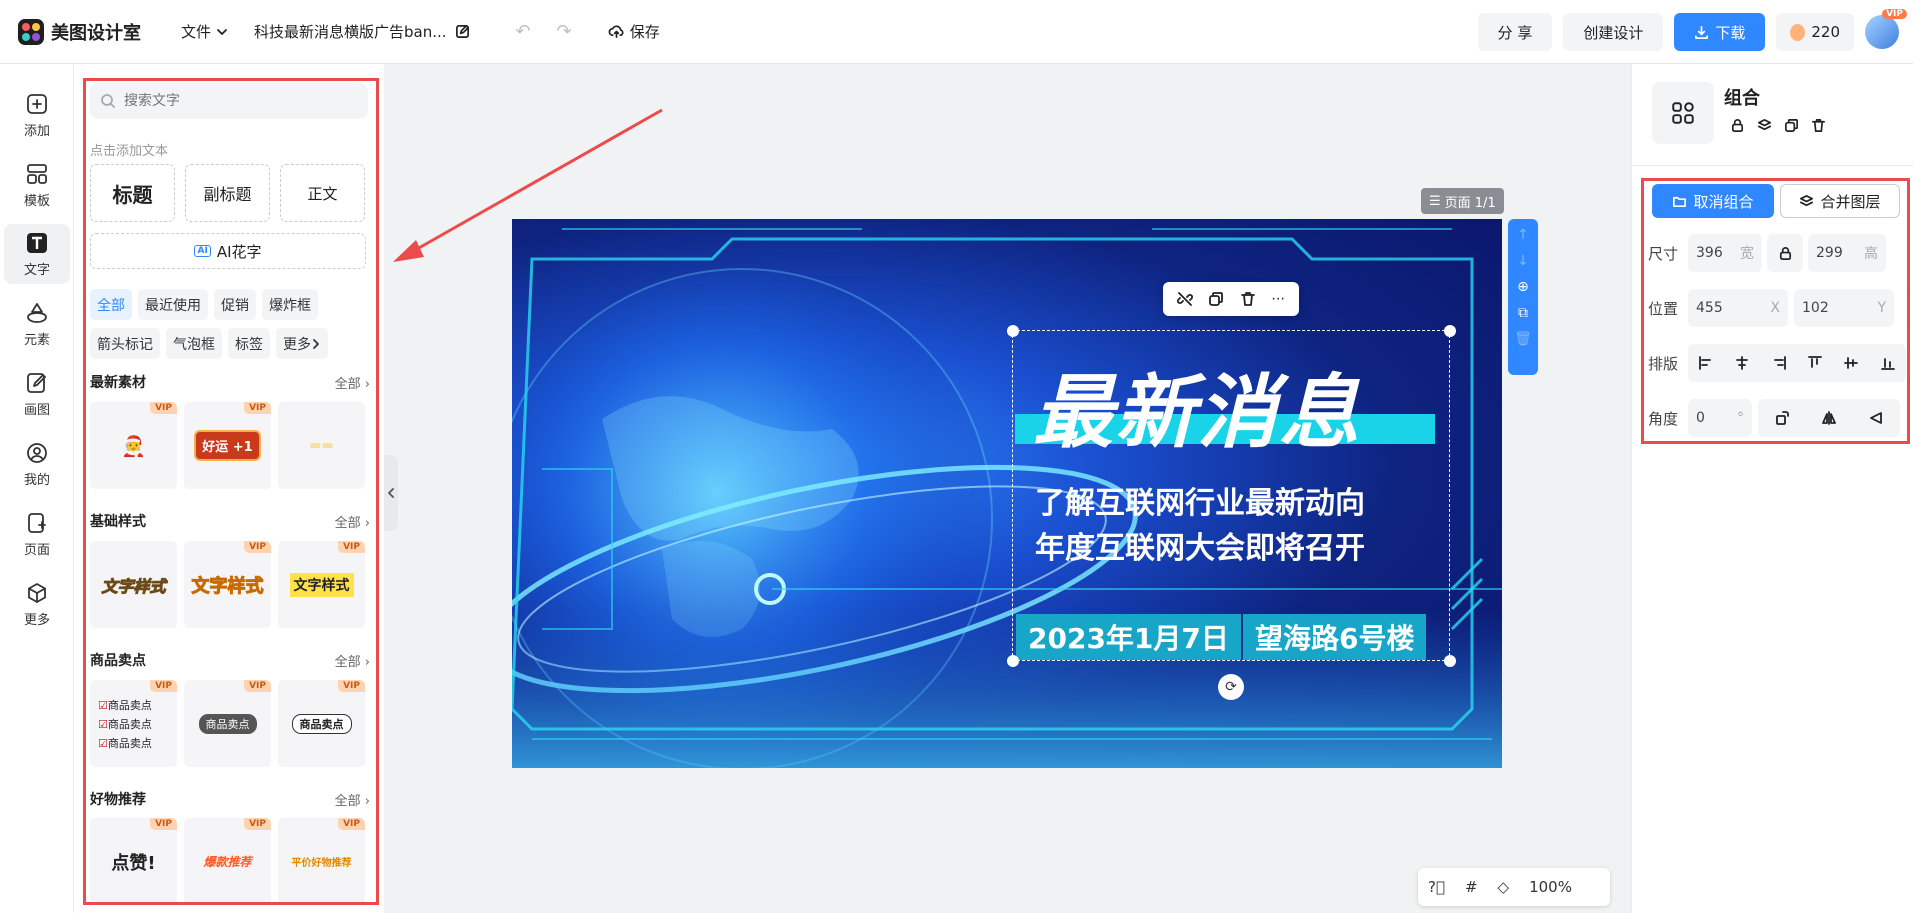 This screenshot has width=1913, height=913. I want to click on angle-field: 0 °, so click(1720, 418).